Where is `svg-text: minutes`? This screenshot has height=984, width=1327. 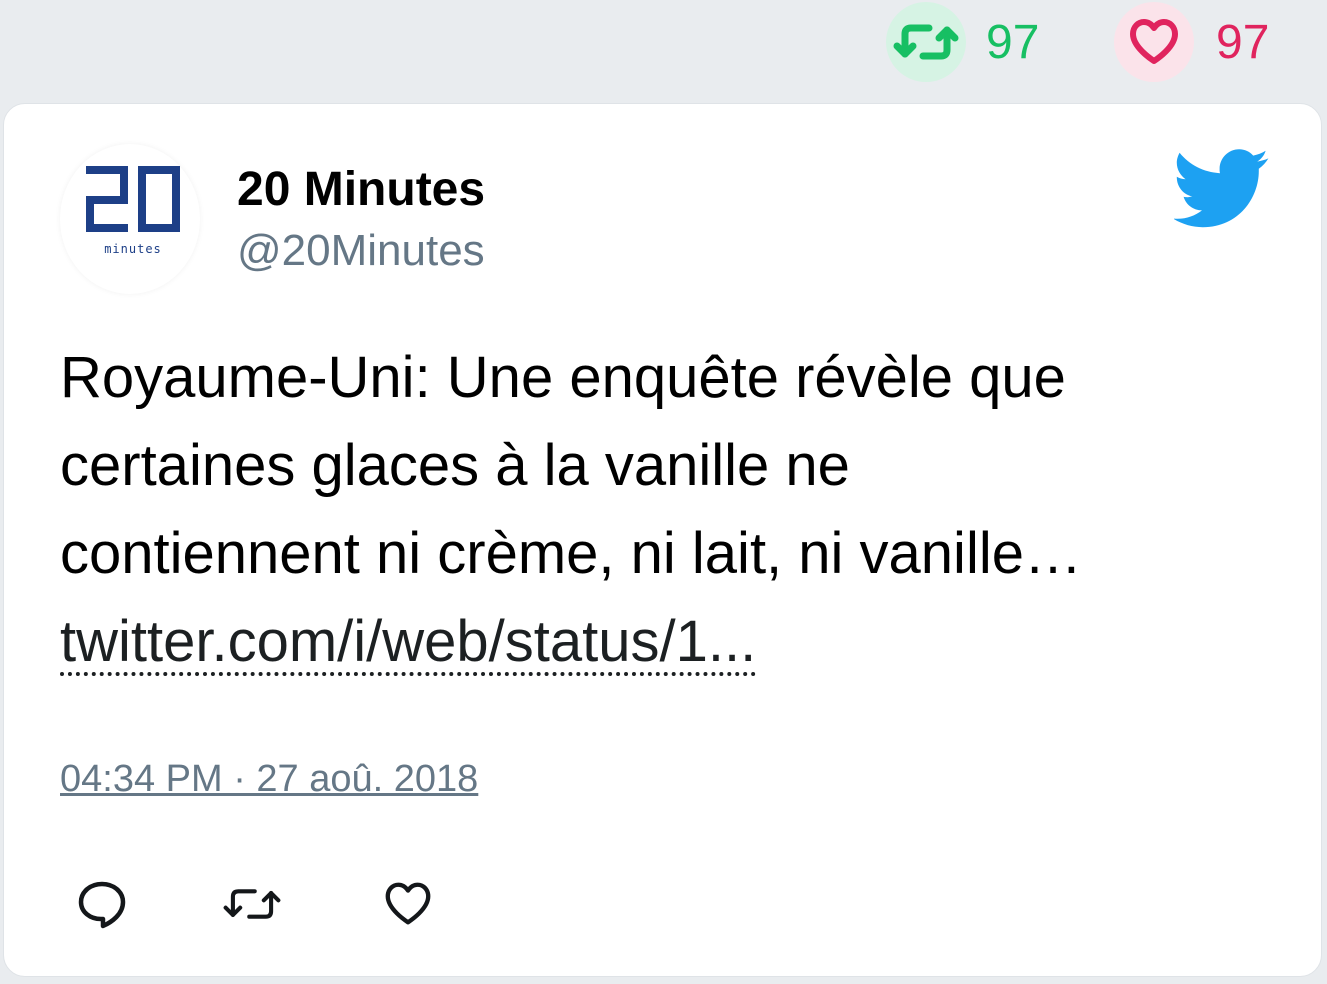
svg-text: minutes is located at coordinates (133, 249).